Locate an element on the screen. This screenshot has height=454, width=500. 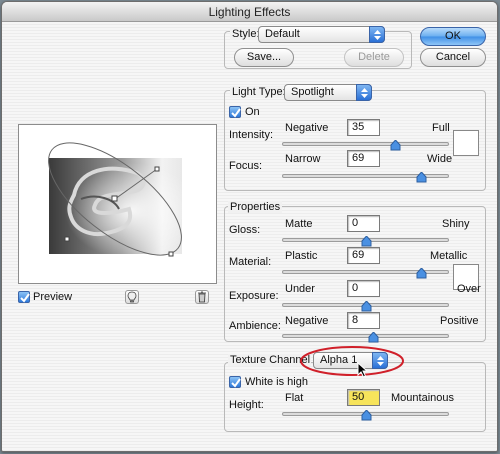
focus-label: Focus: is located at coordinates (246, 166).